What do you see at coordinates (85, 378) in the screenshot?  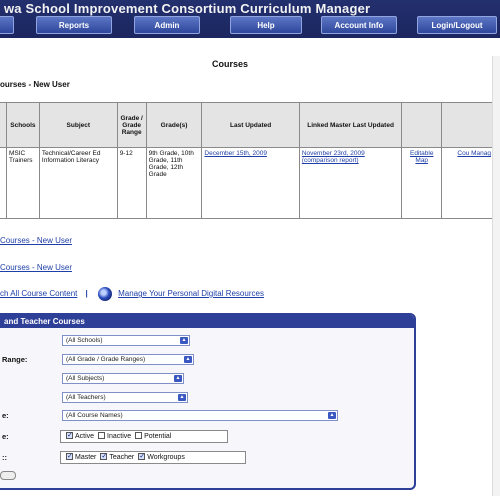 I see `subjects-select-value: (All Subjects)` at bounding box center [85, 378].